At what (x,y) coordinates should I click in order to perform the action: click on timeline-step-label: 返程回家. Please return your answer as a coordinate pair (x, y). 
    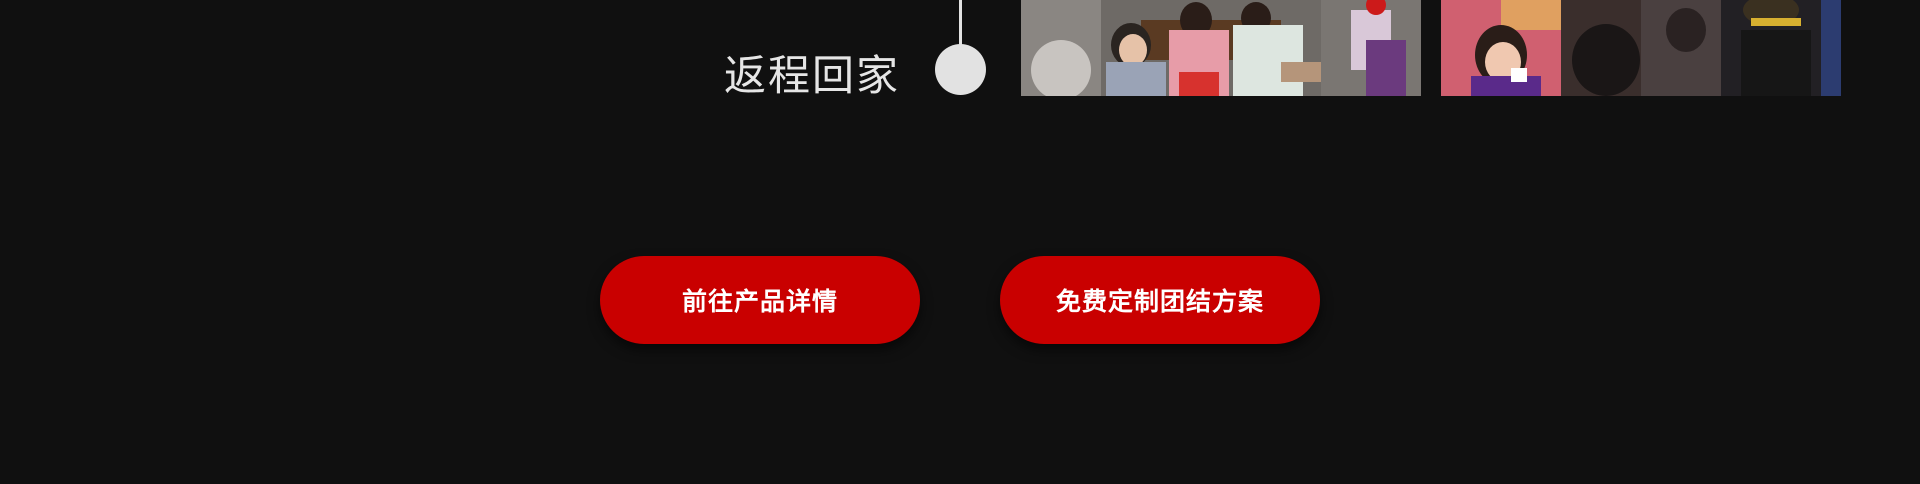
    Looking at the image, I should click on (811, 75).